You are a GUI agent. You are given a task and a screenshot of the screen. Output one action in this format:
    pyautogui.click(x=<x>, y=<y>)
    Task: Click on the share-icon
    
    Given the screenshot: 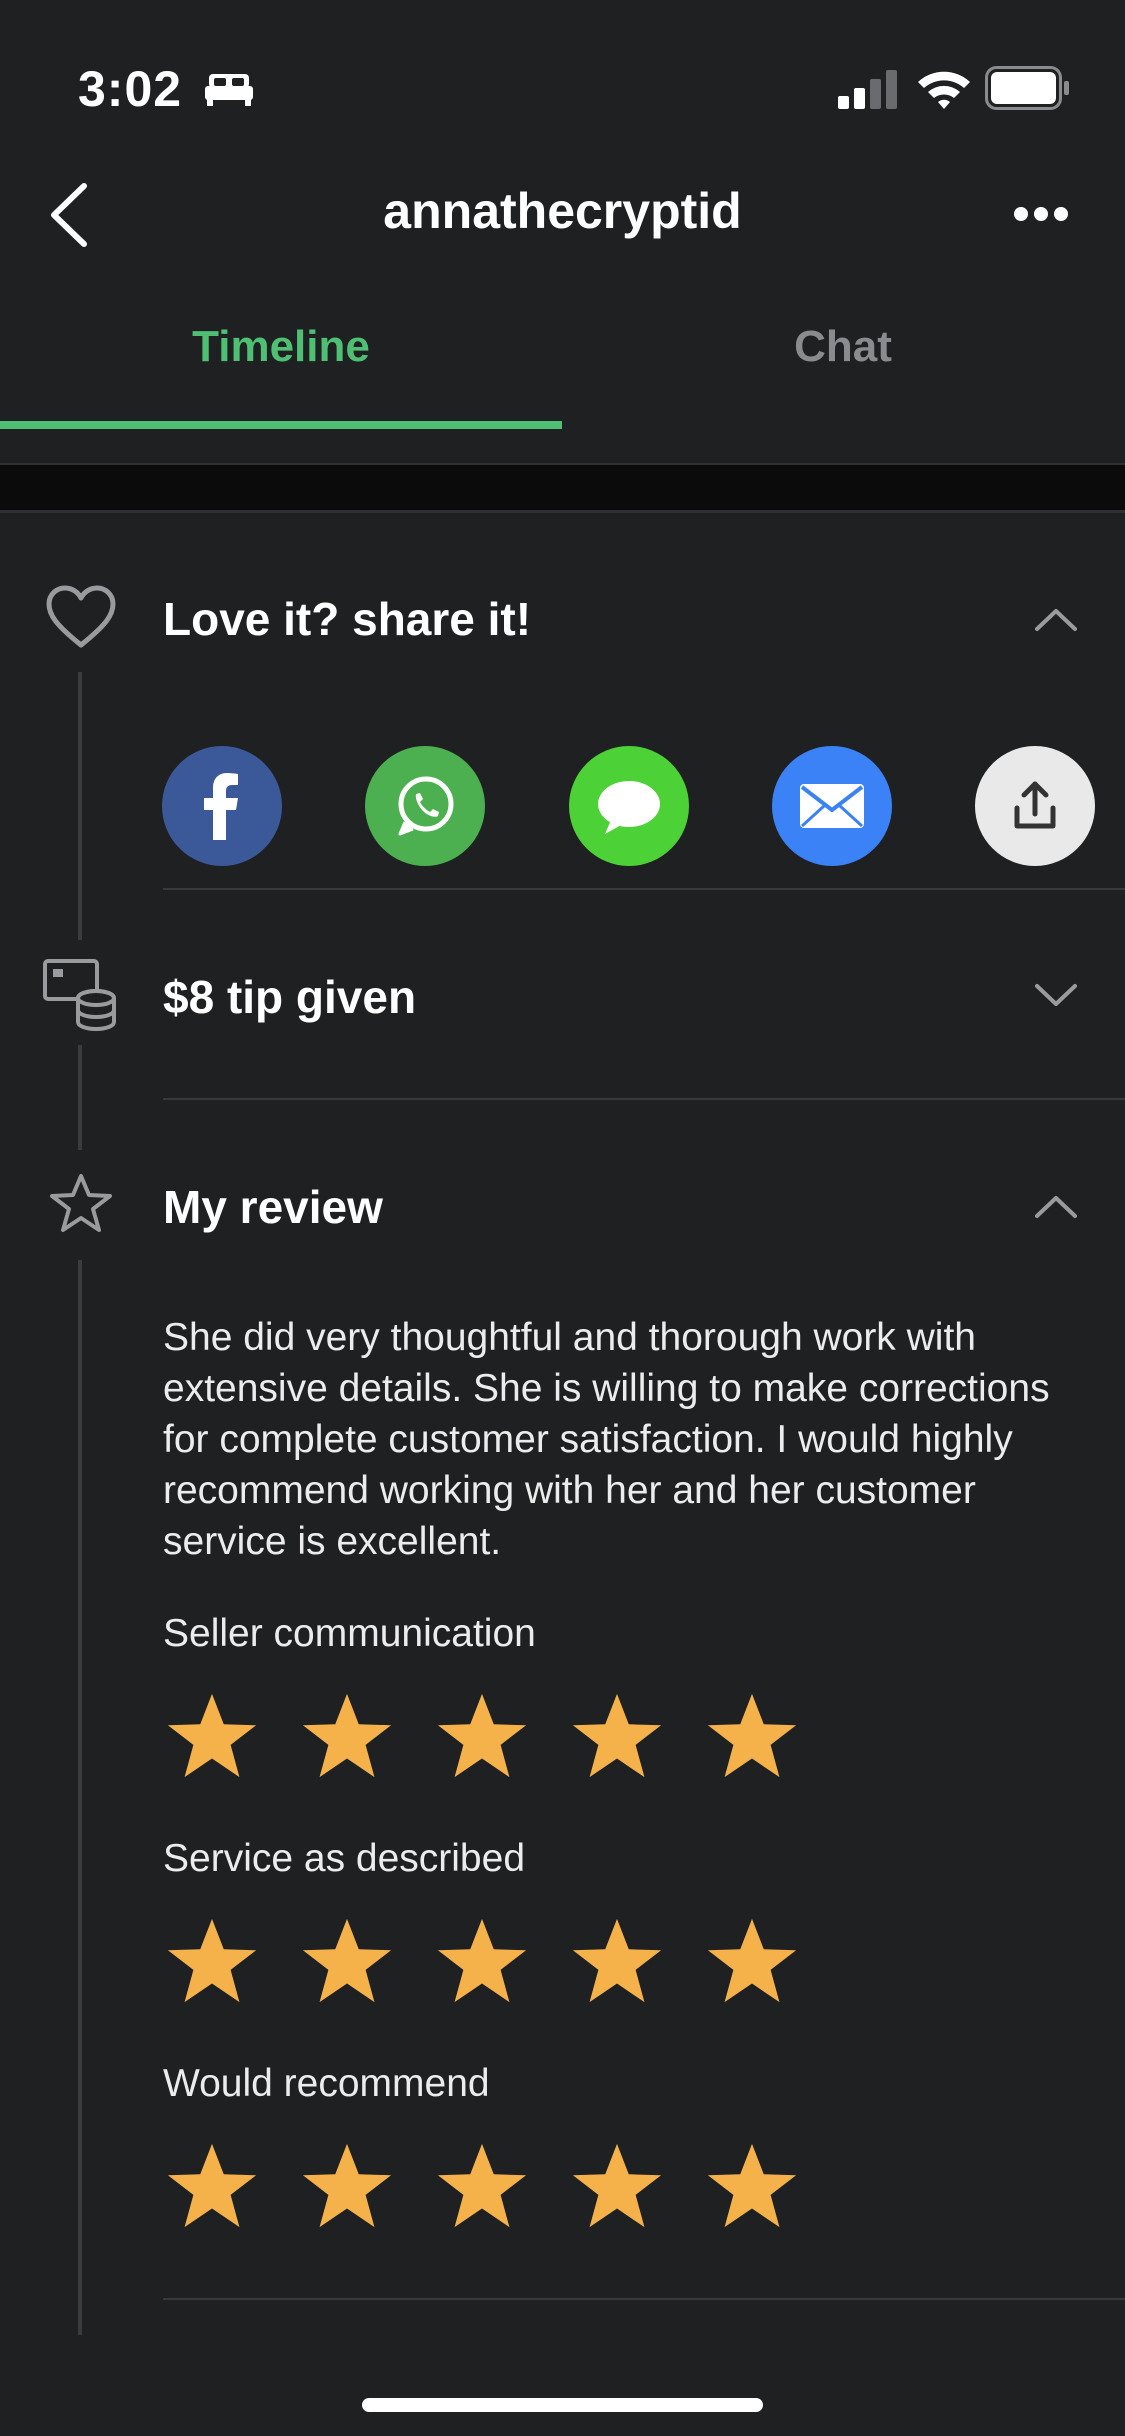 What is the action you would take?
    pyautogui.click(x=1035, y=805)
    